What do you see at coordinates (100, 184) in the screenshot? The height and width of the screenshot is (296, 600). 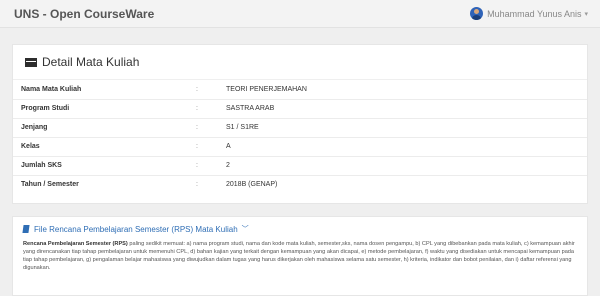 I see `row-label: Tahun / Semester` at bounding box center [100, 184].